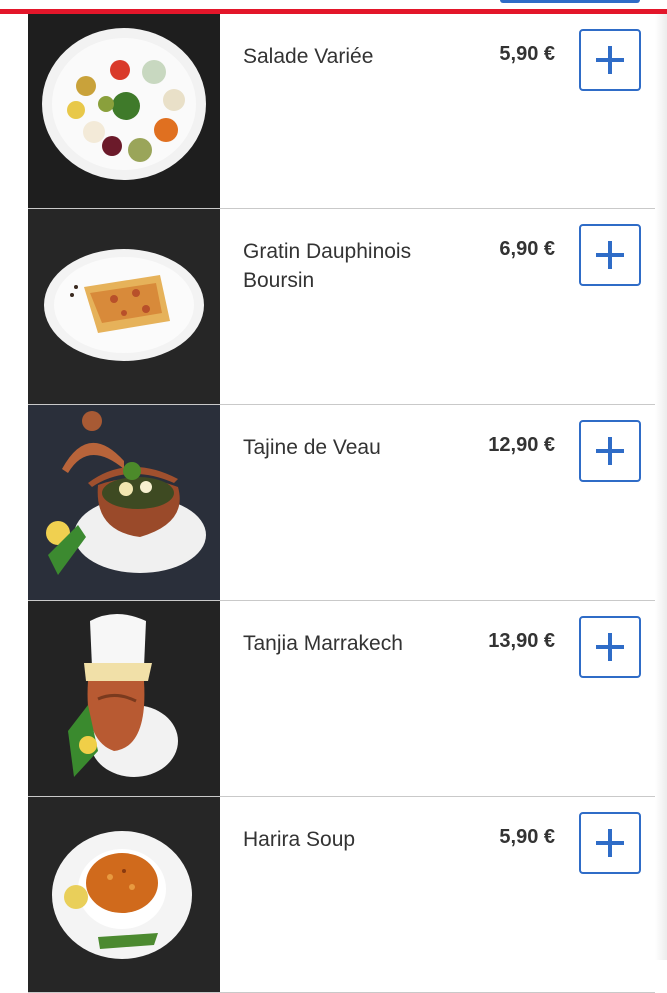  What do you see at coordinates (570, 1) in the screenshot?
I see `header-tab` at bounding box center [570, 1].